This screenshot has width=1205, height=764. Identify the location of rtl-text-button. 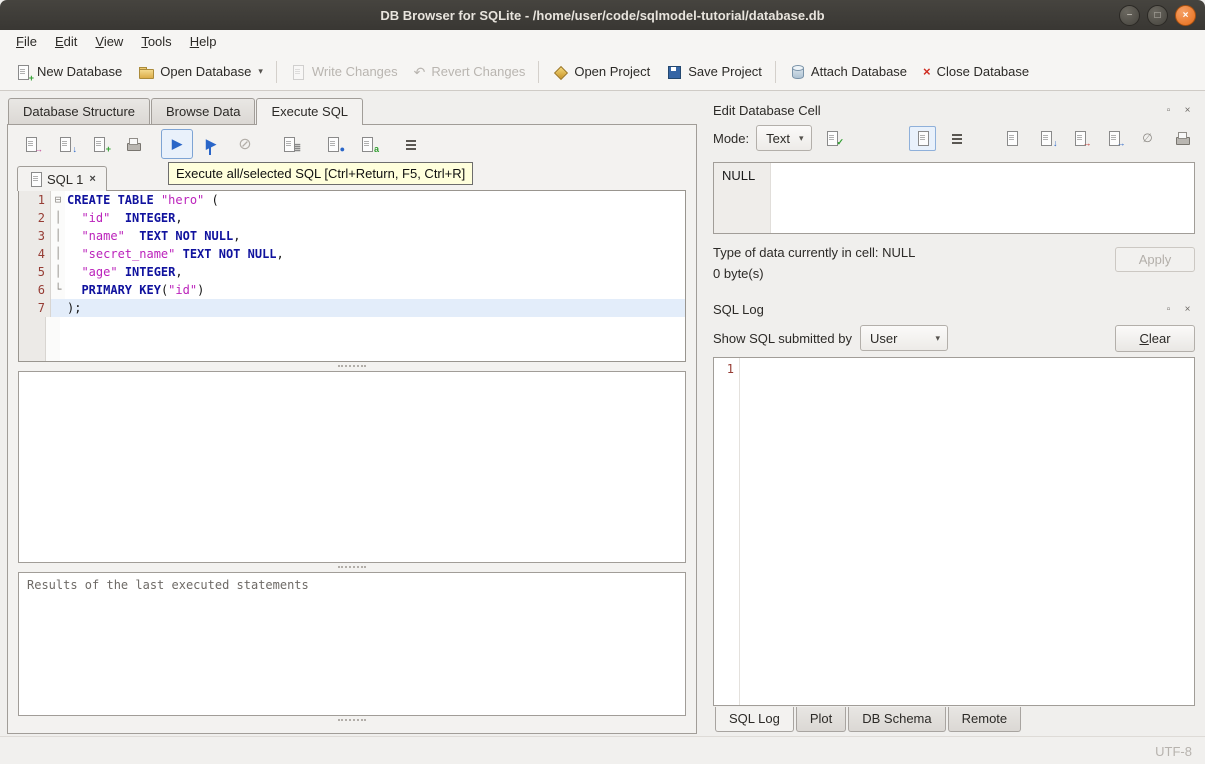
(956, 138).